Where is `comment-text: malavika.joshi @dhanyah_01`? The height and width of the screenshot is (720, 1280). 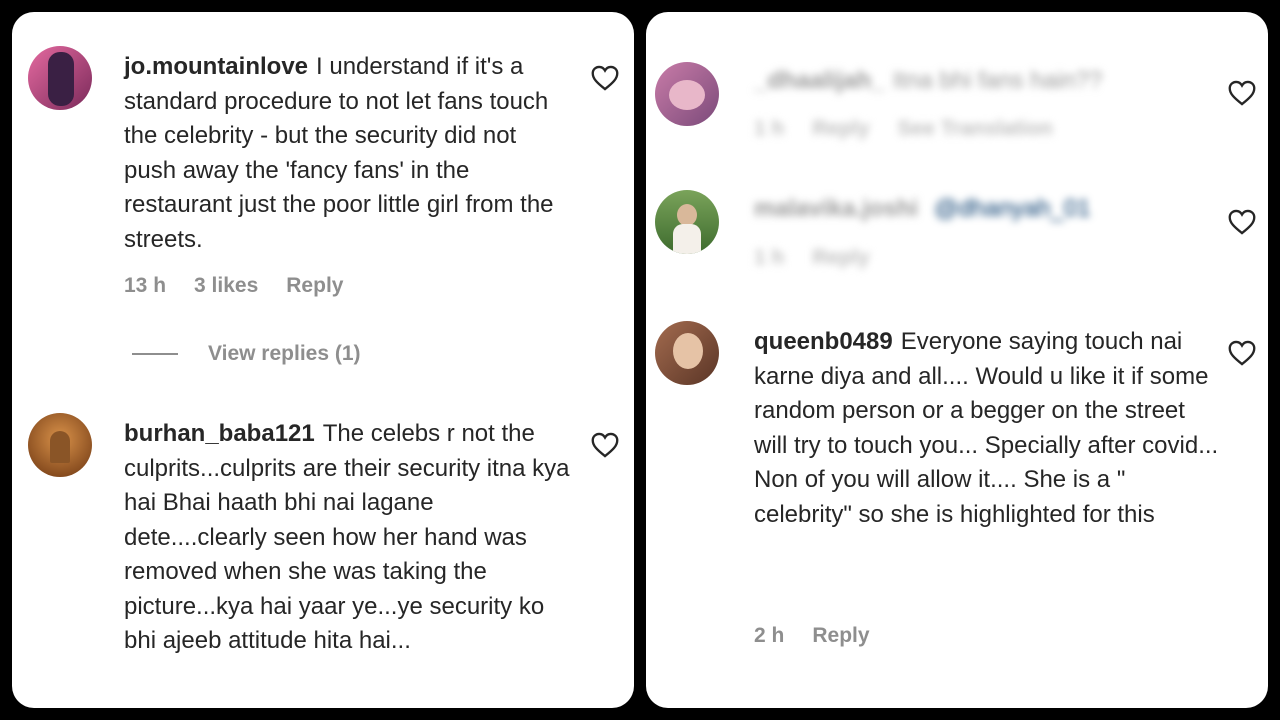 comment-text: malavika.joshi @dhanyah_01 is located at coordinates (964, 209).